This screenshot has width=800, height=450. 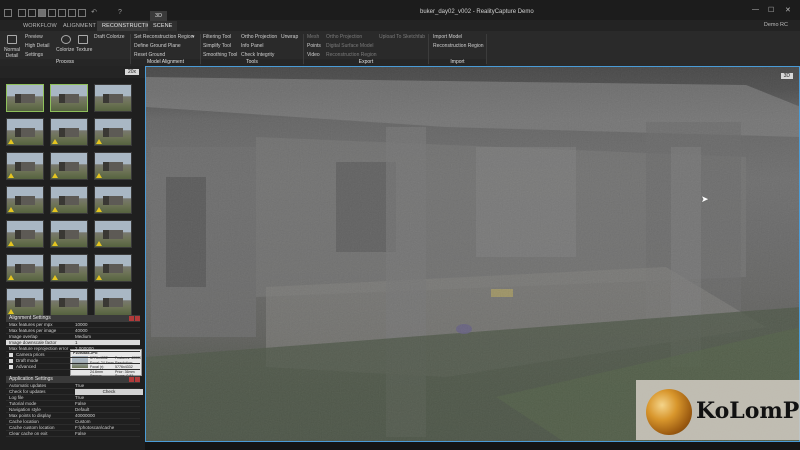 What do you see at coordinates (771, 10) in the screenshot?
I see `maximize-icon: ☐` at bounding box center [771, 10].